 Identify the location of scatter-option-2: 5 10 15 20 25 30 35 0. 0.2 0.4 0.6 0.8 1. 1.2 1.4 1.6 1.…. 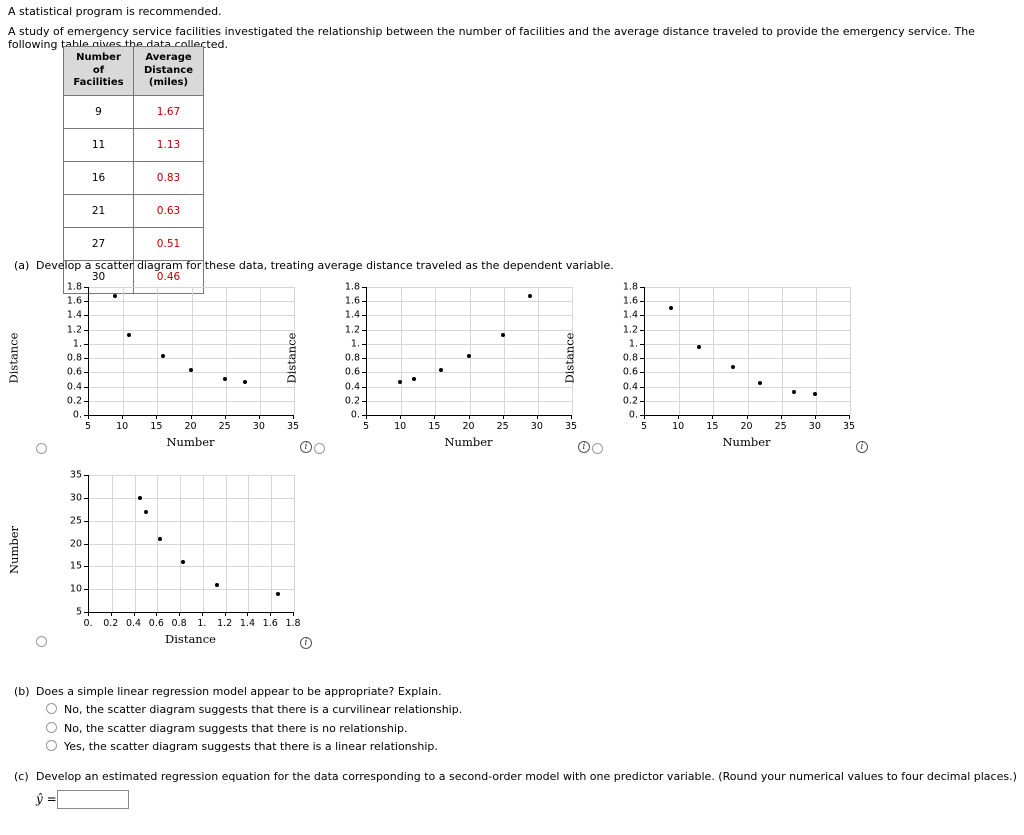
(438, 365).